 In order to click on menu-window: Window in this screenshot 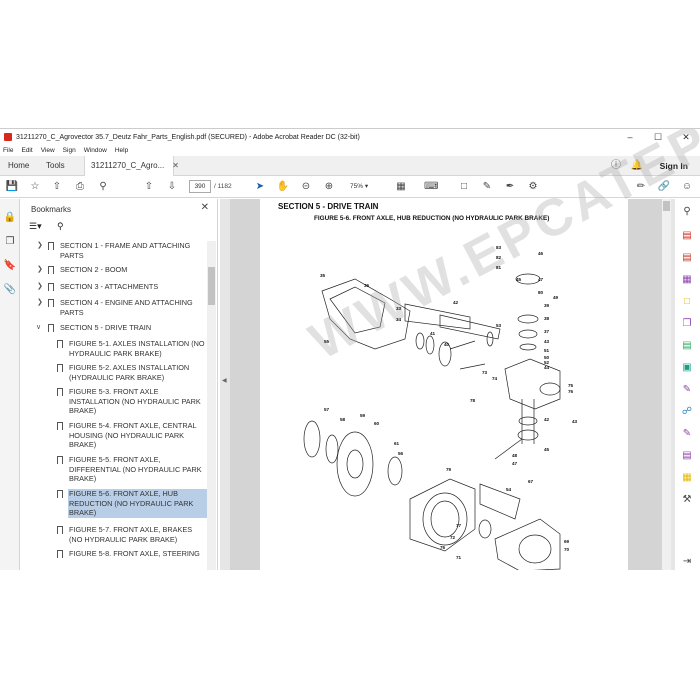, I will do `click(95, 150)`.